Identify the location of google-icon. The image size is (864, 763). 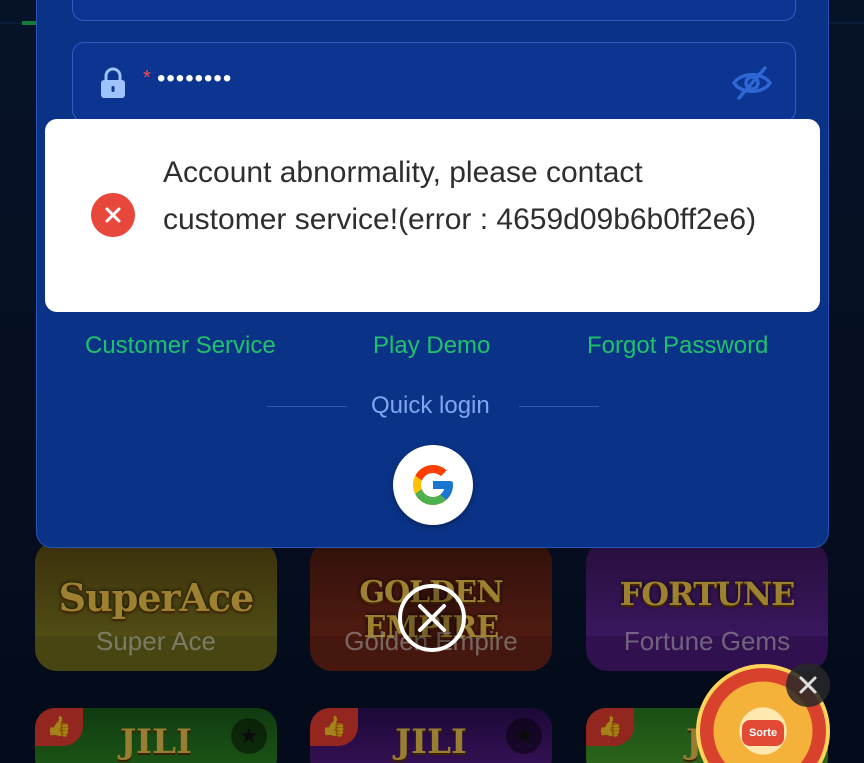
(433, 485).